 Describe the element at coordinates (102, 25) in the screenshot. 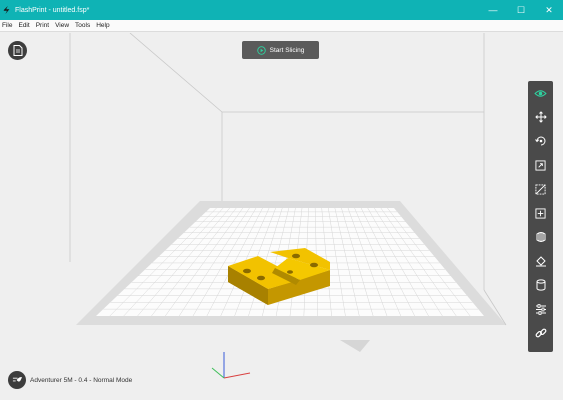

I see `menu-help: Help` at that location.